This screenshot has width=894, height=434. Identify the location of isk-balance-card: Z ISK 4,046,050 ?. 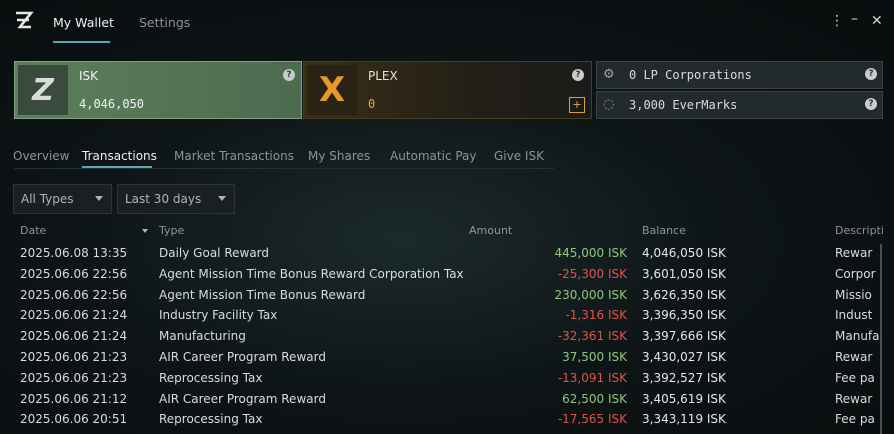
(158, 90).